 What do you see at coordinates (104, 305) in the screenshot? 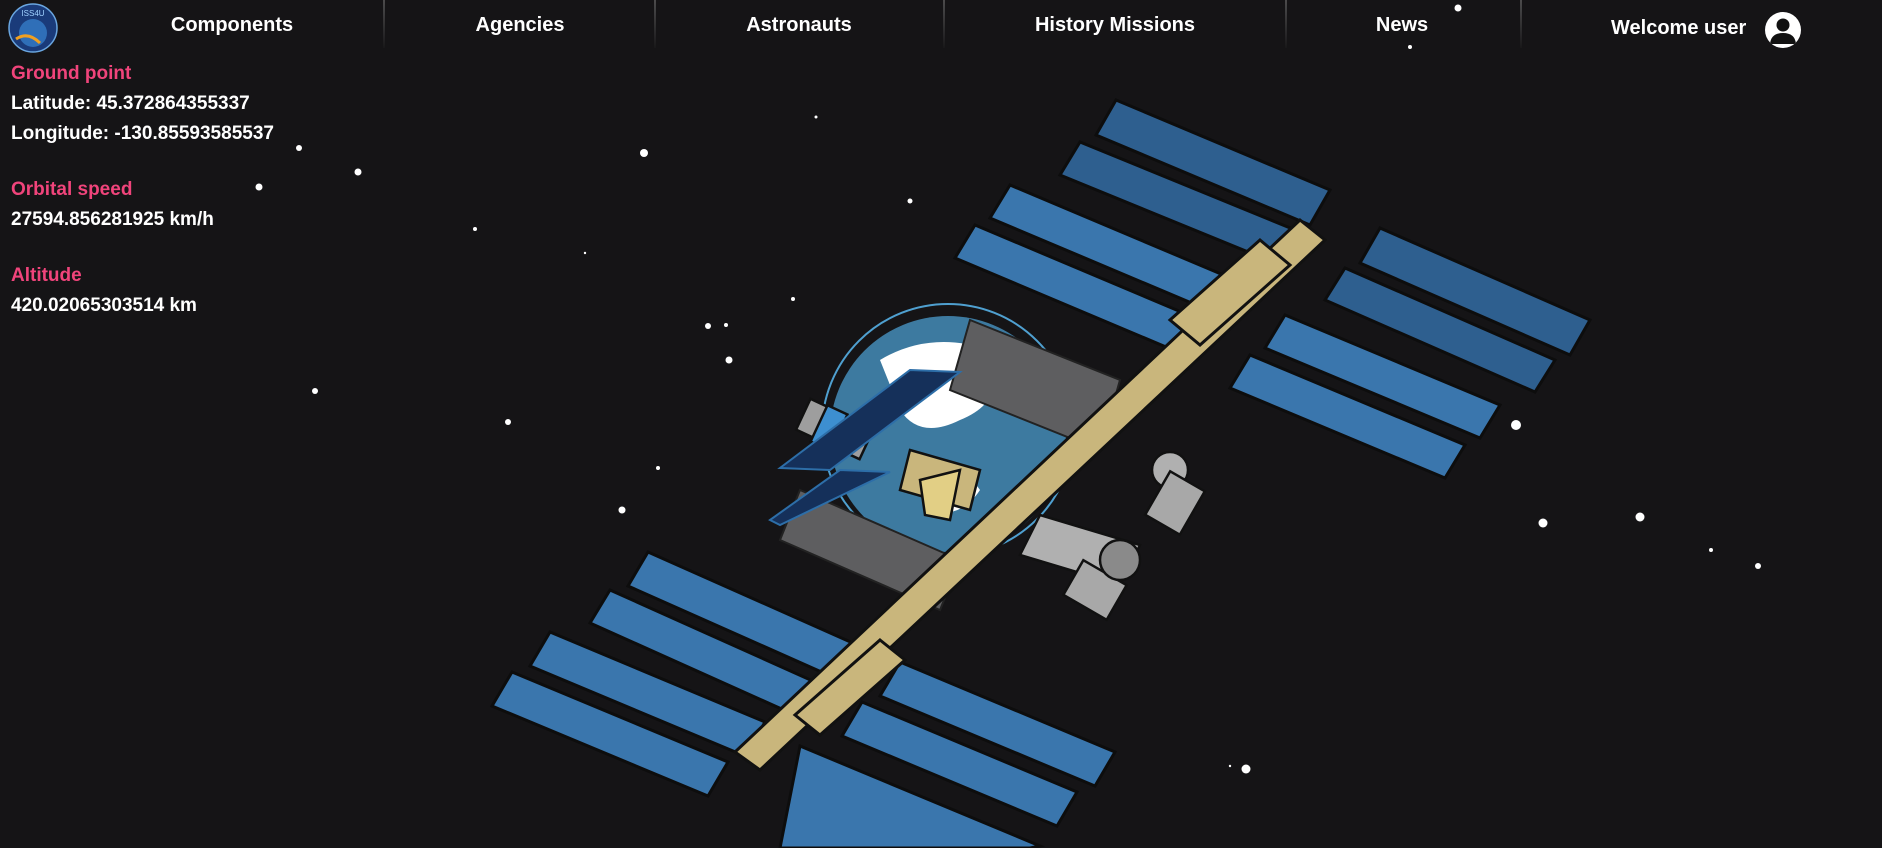
I see `altitude-value: 420.02065303514 km` at bounding box center [104, 305].